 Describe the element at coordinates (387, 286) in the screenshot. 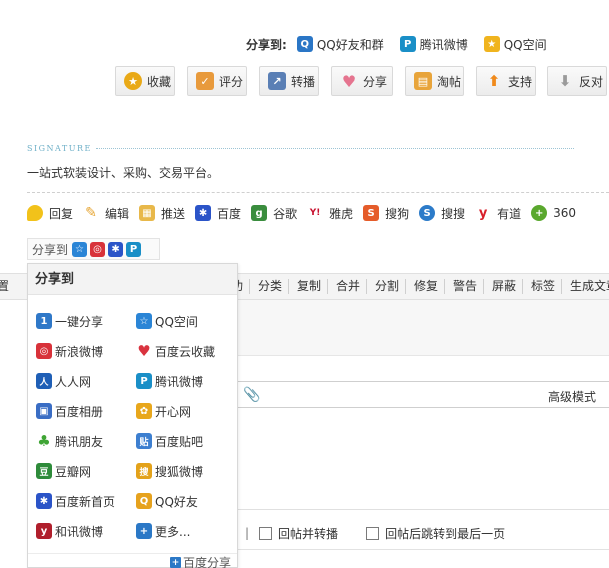

I see `mod-item-split: 分割` at that location.